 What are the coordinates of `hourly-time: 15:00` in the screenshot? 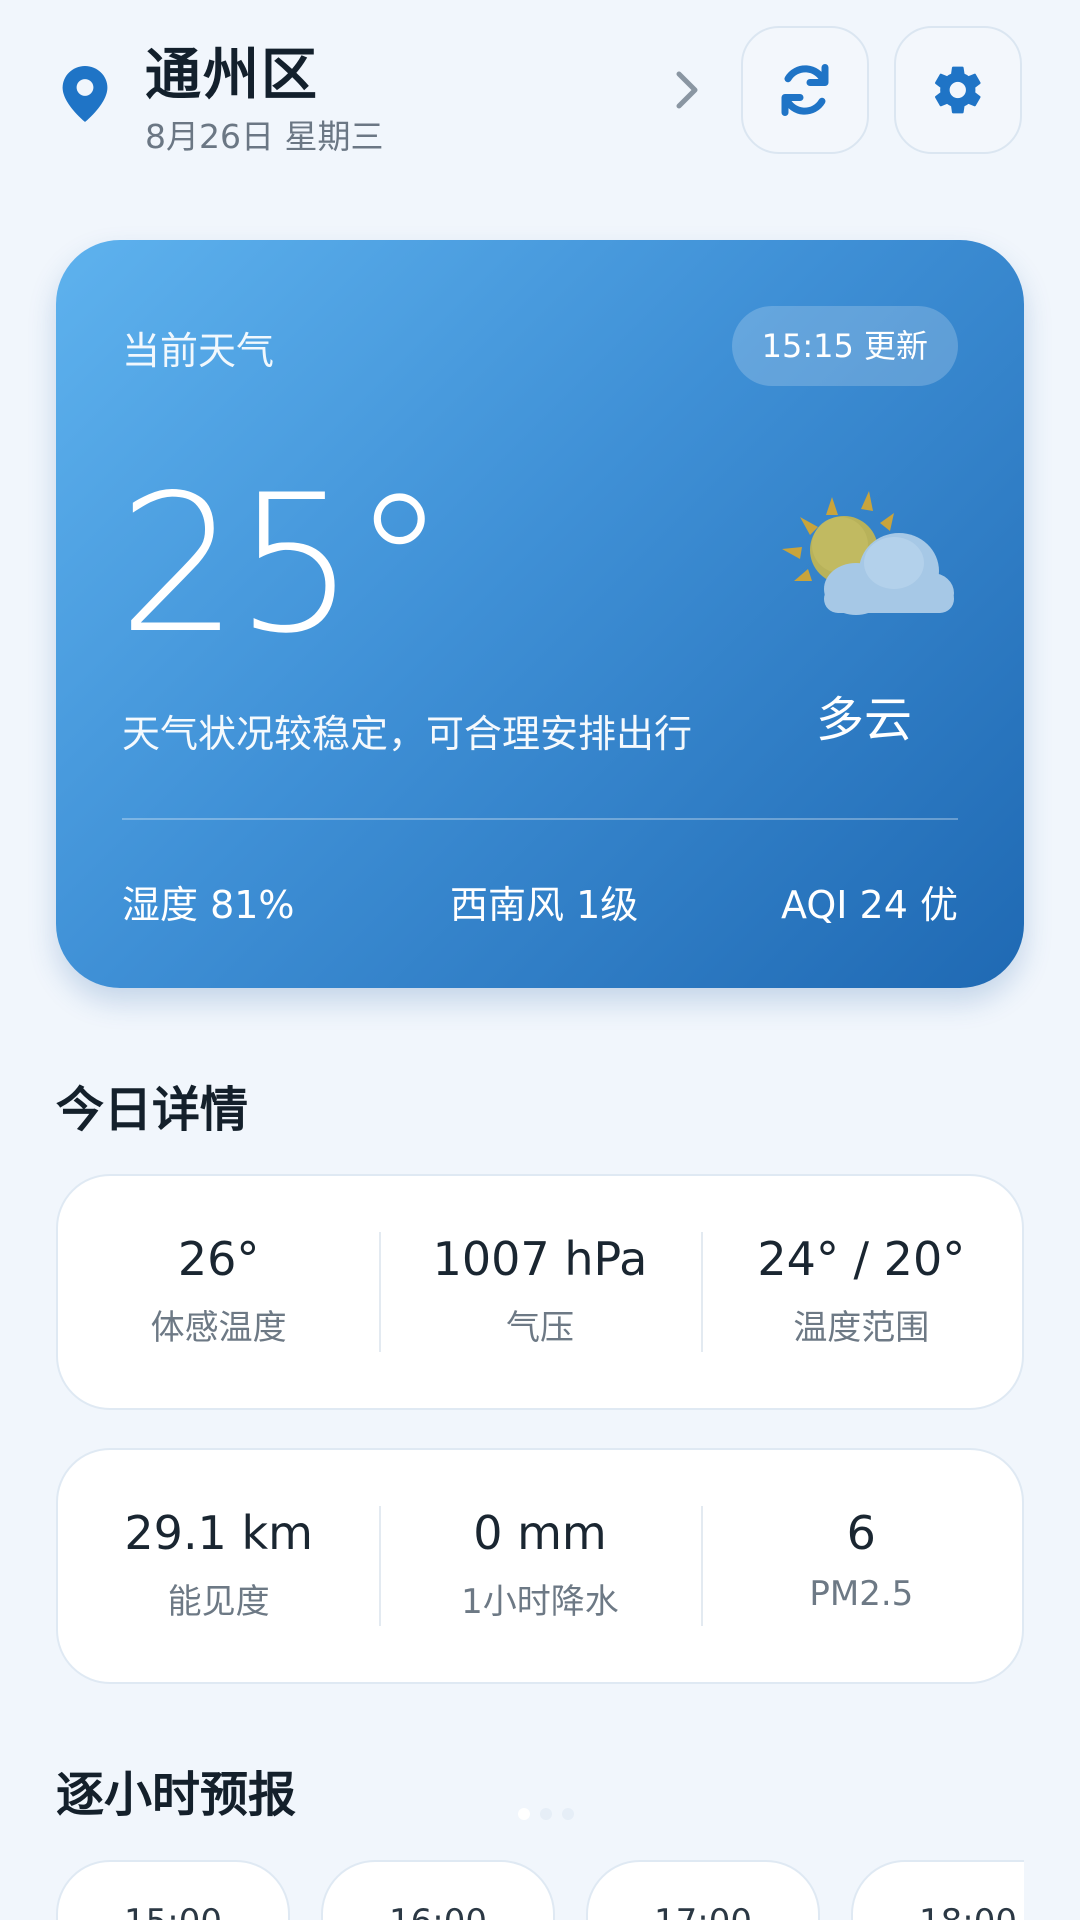 It's located at (173, 1911).